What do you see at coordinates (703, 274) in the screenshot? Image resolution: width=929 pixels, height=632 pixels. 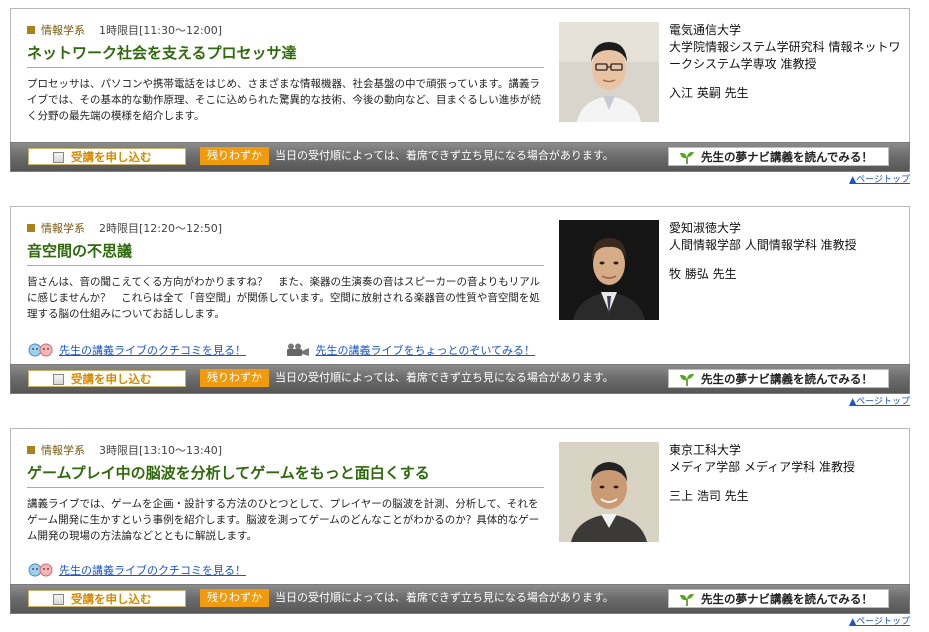 I see `professor-name: 牧 勝弘 先生` at bounding box center [703, 274].